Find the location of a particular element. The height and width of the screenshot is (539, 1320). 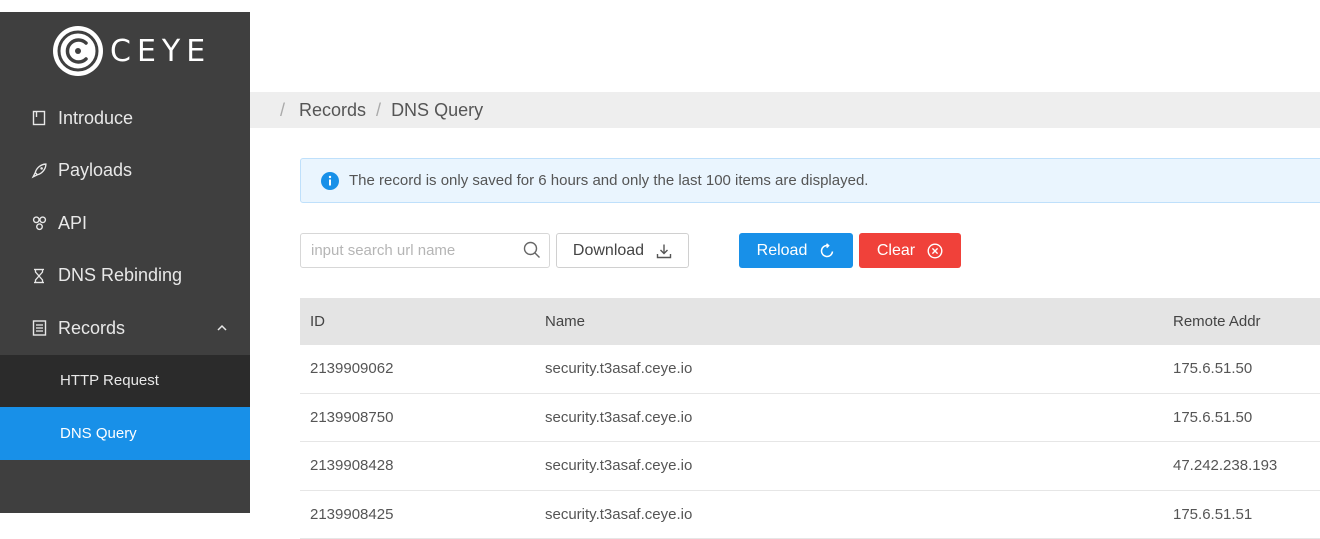

sidebar-item-label: Introduce is located at coordinates (95, 118).